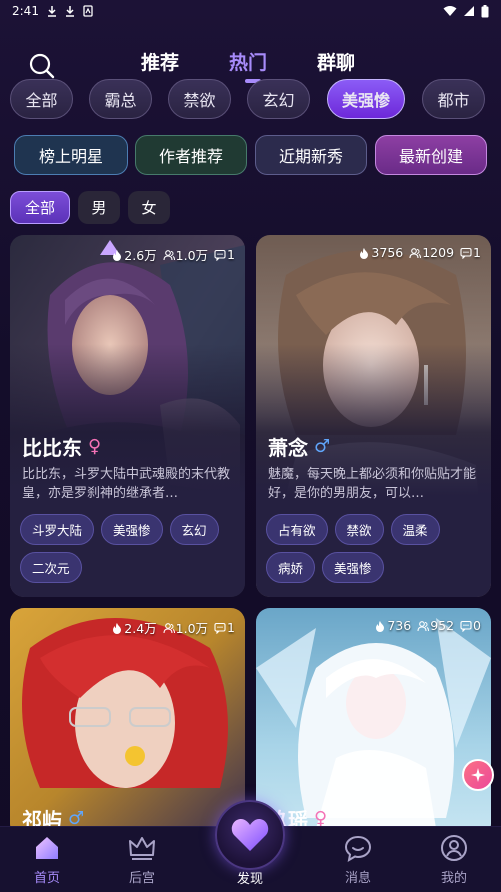 The height and width of the screenshot is (892, 501). I want to click on tag: 占有欲, so click(297, 529).